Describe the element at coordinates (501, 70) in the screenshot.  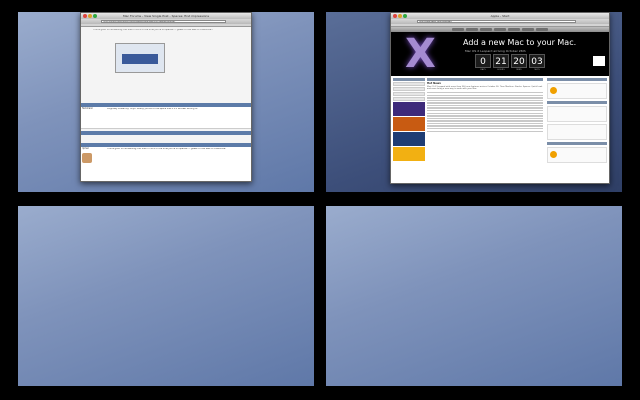
I see `countdown-label: HOURS` at that location.